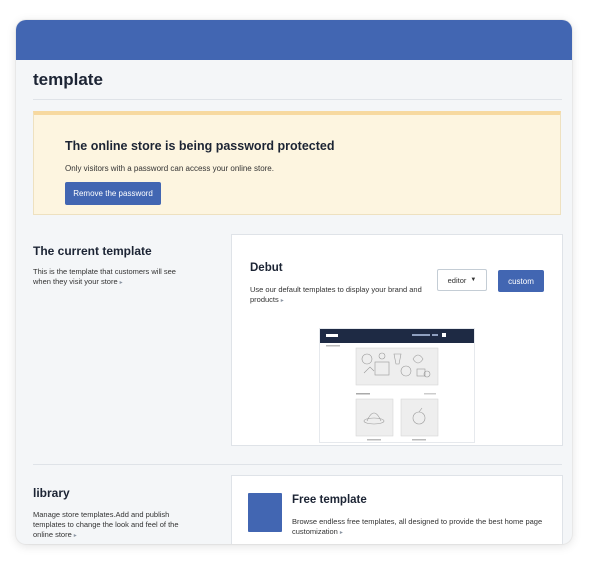 The image size is (590, 566). What do you see at coordinates (473, 280) in the screenshot?
I see `caret-down-icon: ▼` at bounding box center [473, 280].